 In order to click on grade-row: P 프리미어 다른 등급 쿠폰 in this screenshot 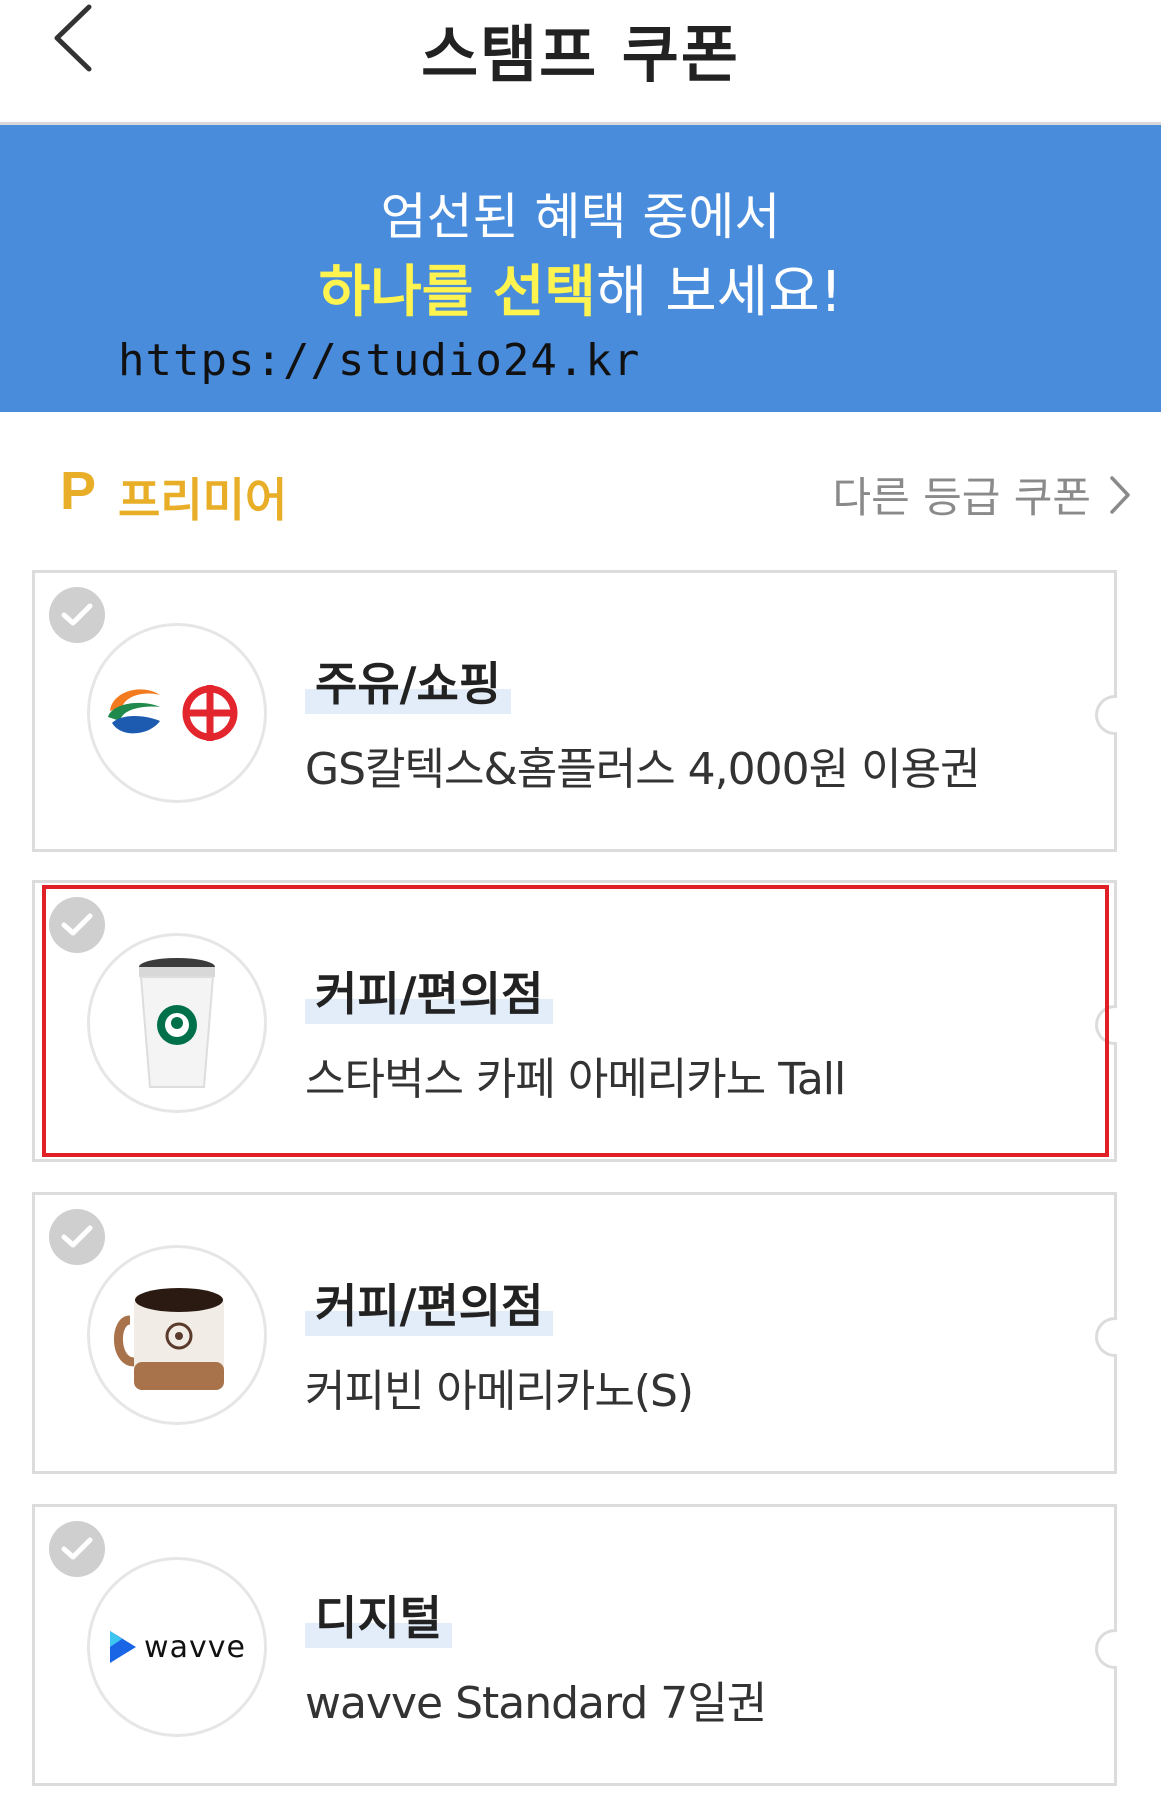, I will do `click(580, 487)`.